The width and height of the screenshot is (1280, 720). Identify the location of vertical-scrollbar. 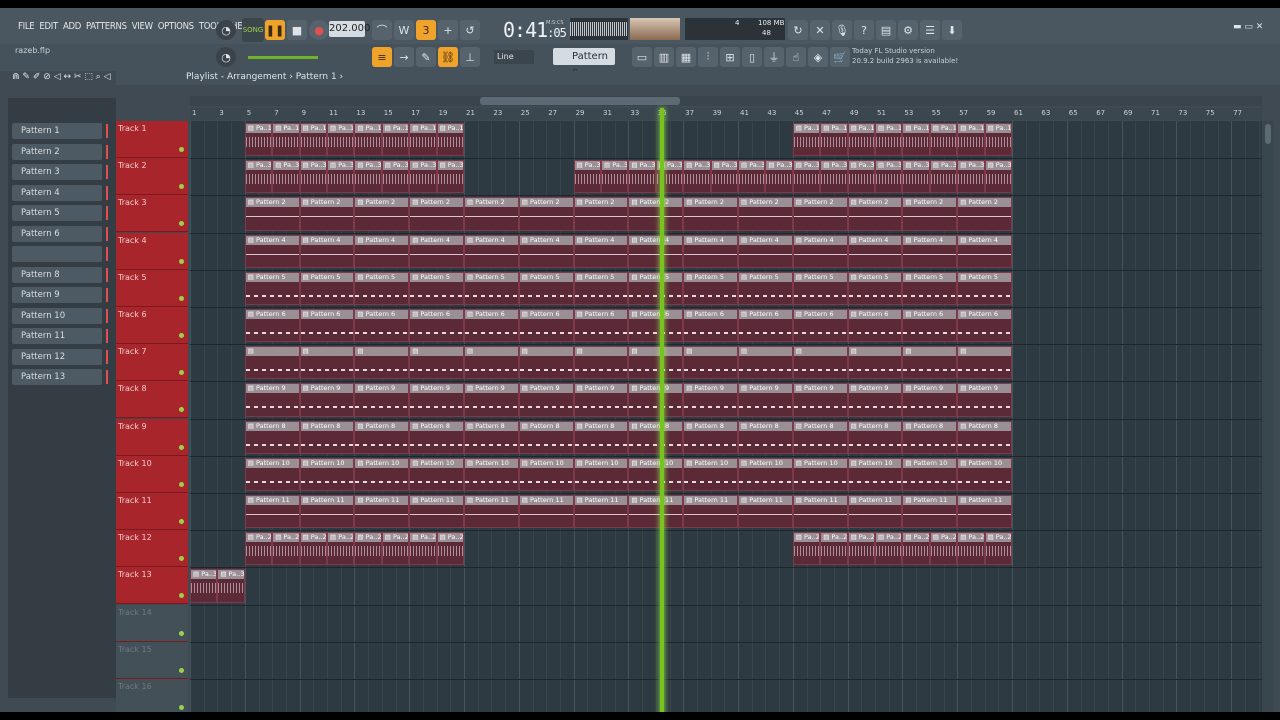
(1268, 416).